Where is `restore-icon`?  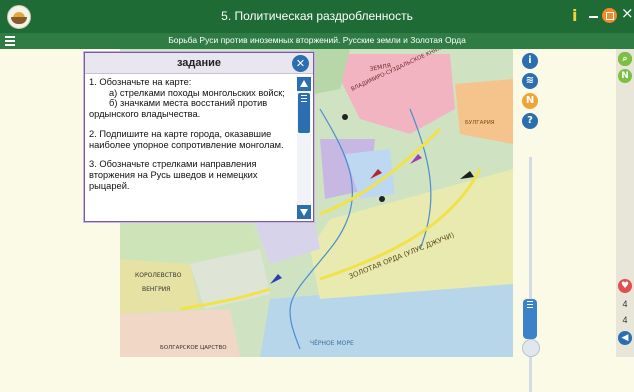
restore-icon is located at coordinates (609, 15).